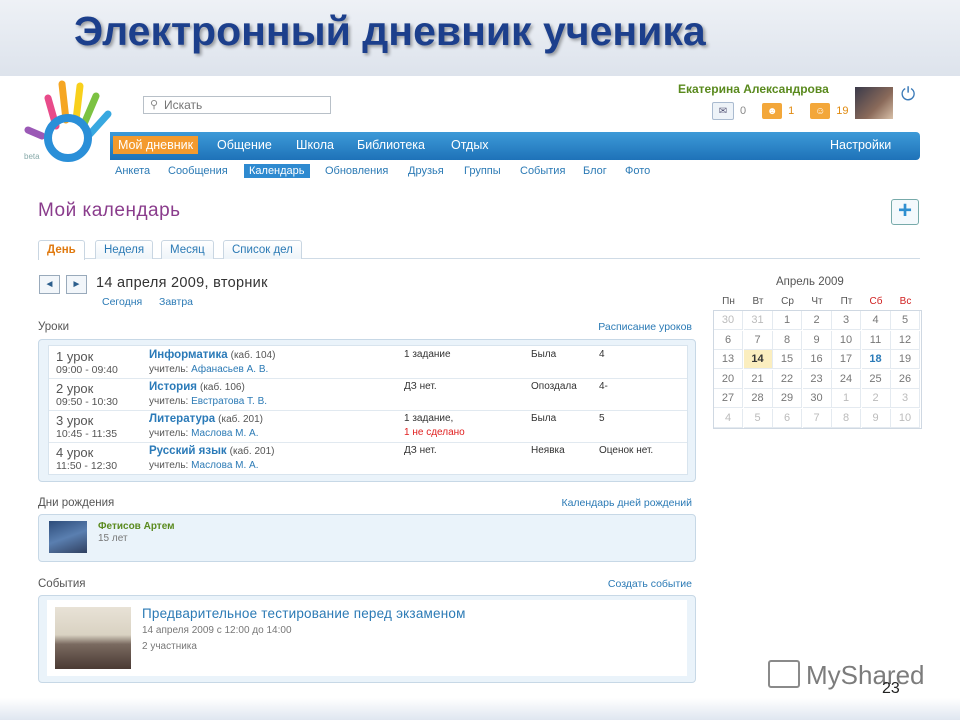  Describe the element at coordinates (626, 584) in the screenshot. I see `create-event-link: Создать событие` at that location.